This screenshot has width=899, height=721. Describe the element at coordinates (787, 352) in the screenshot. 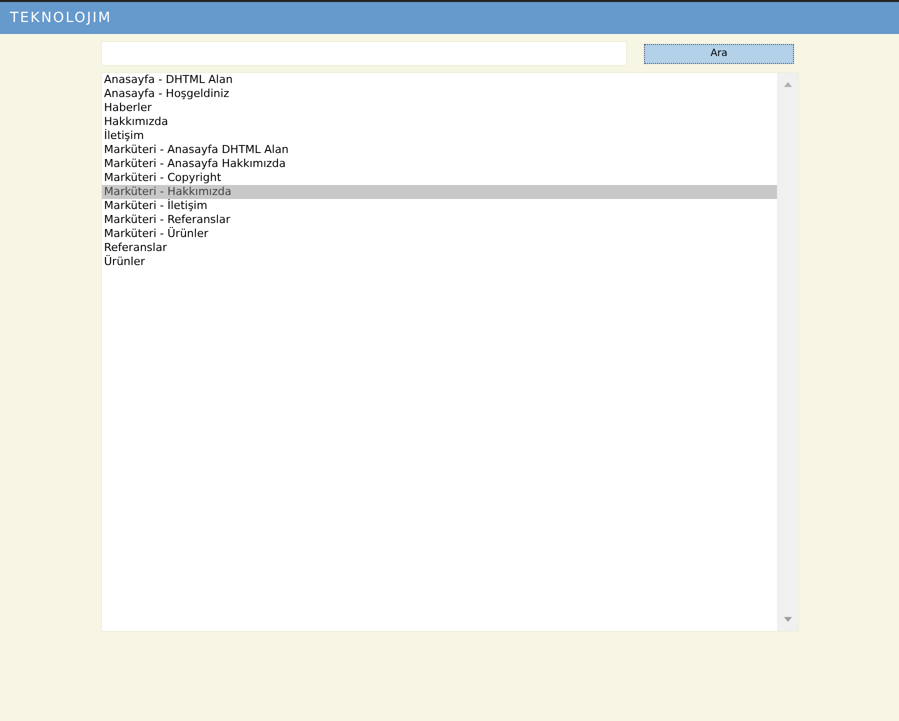

I see `scrollbar` at that location.